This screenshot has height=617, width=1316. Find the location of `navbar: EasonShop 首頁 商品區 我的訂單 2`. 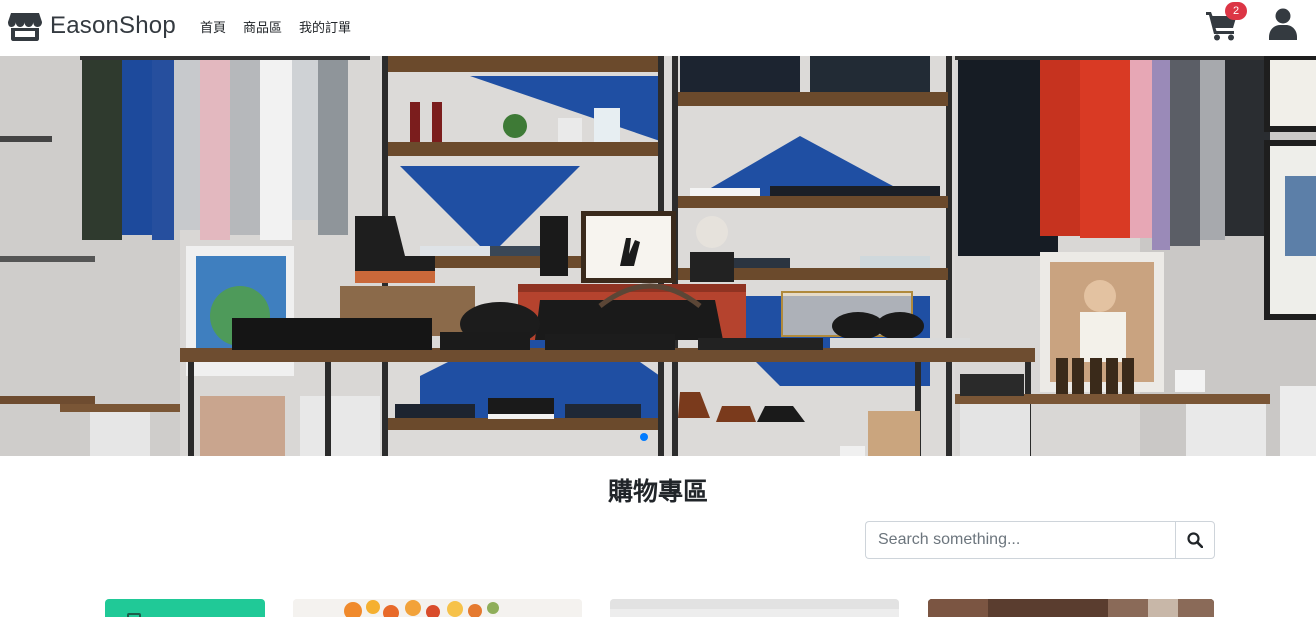

navbar: EasonShop 首頁 商品區 我的訂單 2 is located at coordinates (658, 28).